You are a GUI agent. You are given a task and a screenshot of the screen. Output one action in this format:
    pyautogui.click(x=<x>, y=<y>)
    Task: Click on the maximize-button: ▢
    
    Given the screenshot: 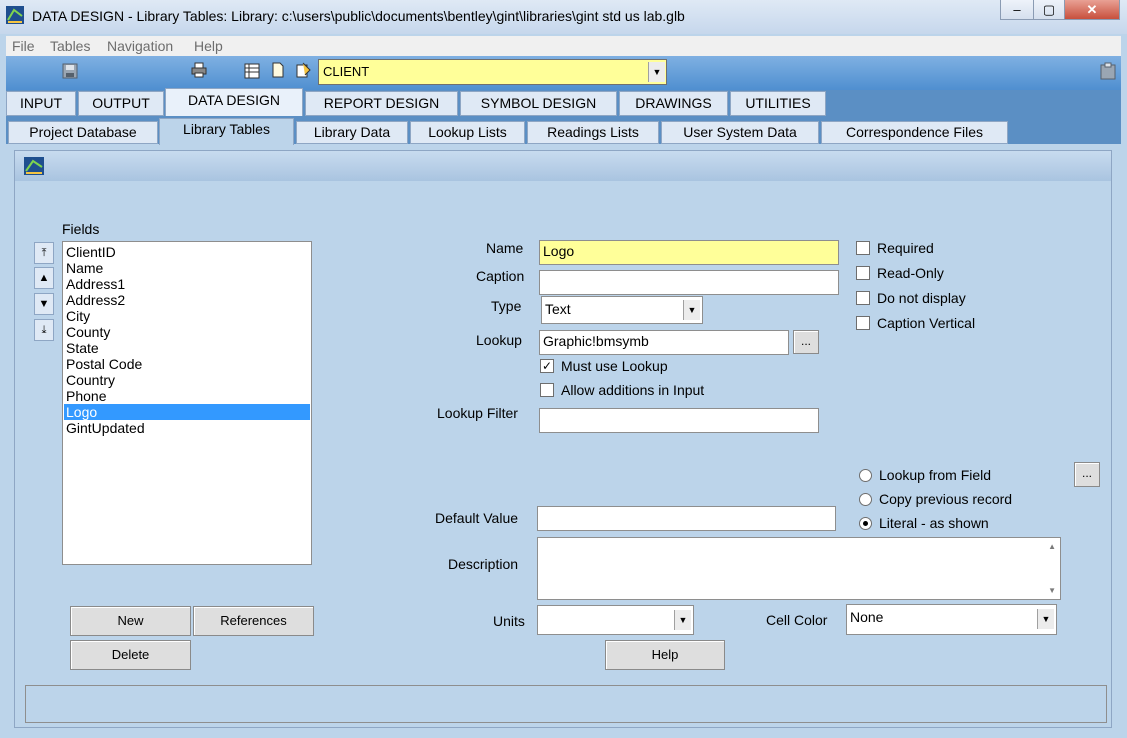 What is the action you would take?
    pyautogui.click(x=1049, y=10)
    